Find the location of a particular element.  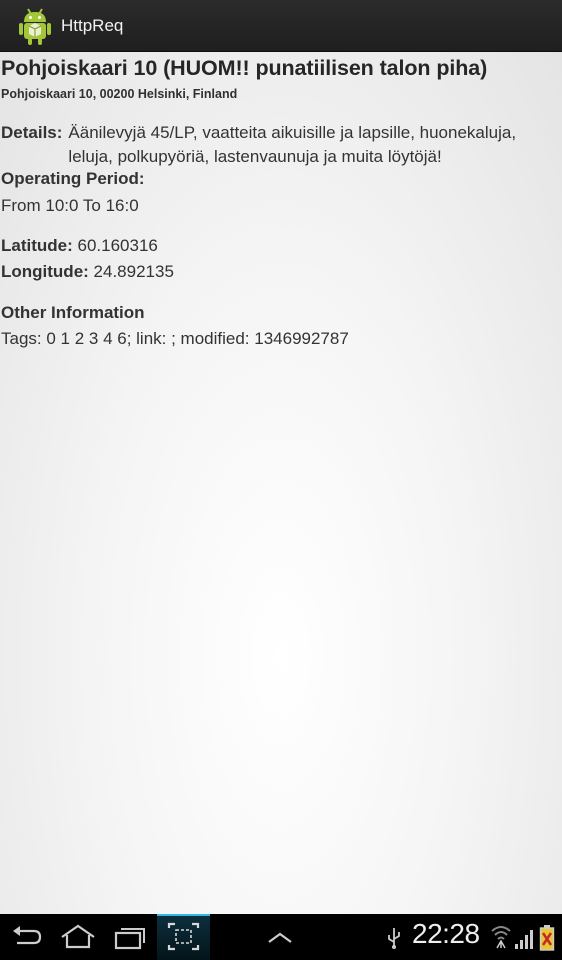

latitude-row: Latitude: 60.160316 is located at coordinates (79, 246).